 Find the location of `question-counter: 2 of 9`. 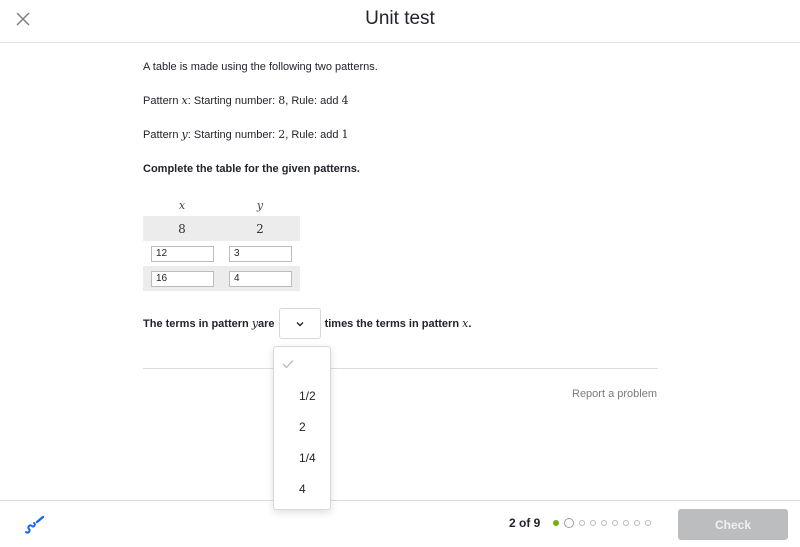

question-counter: 2 of 9 is located at coordinates (525, 523).